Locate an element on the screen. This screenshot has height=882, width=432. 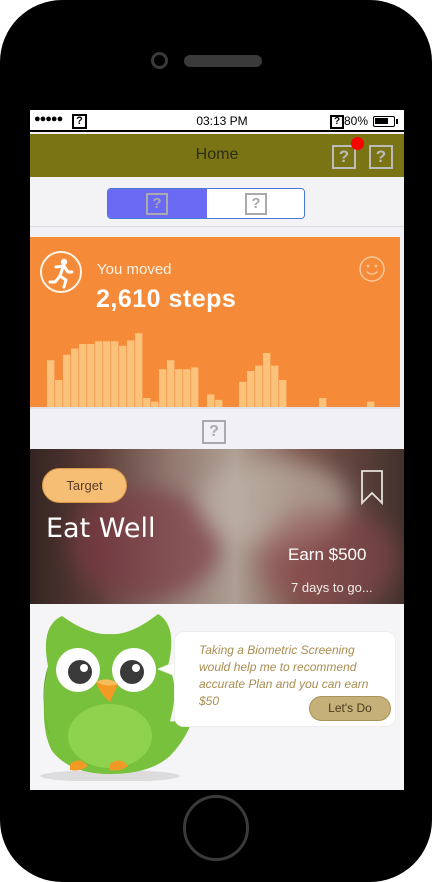
bookmark-icon is located at coordinates (372, 487).